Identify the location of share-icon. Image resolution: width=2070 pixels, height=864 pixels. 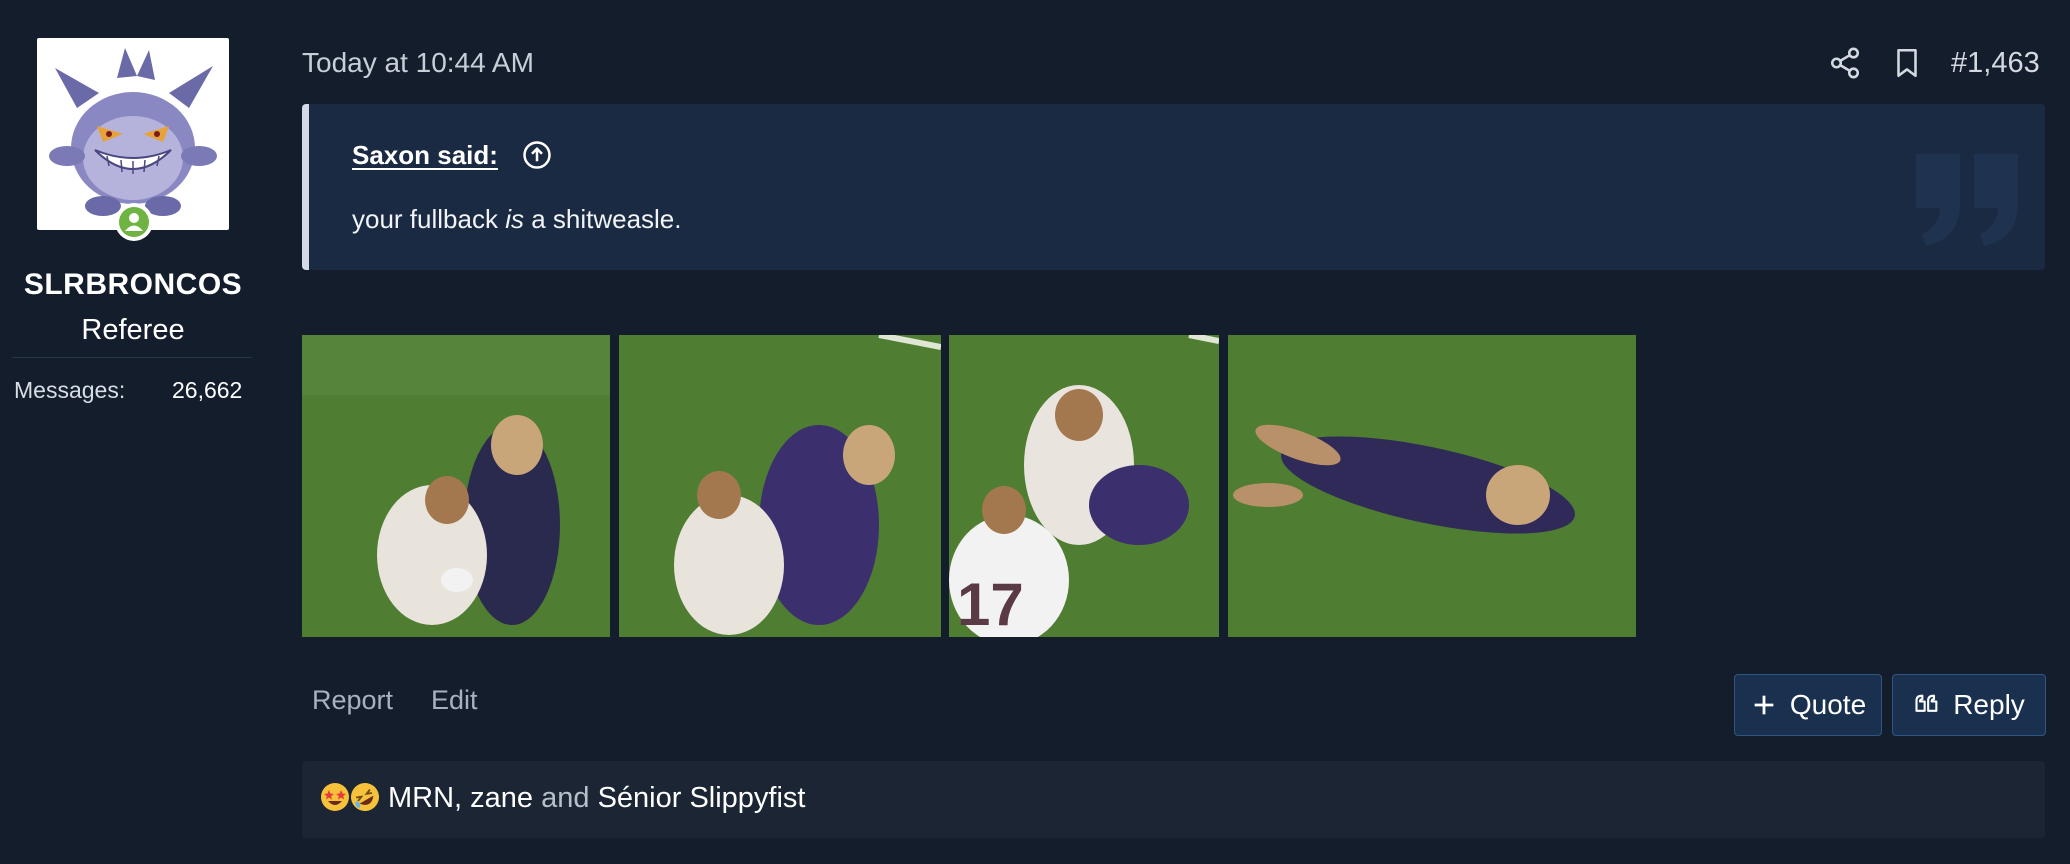
(1845, 63).